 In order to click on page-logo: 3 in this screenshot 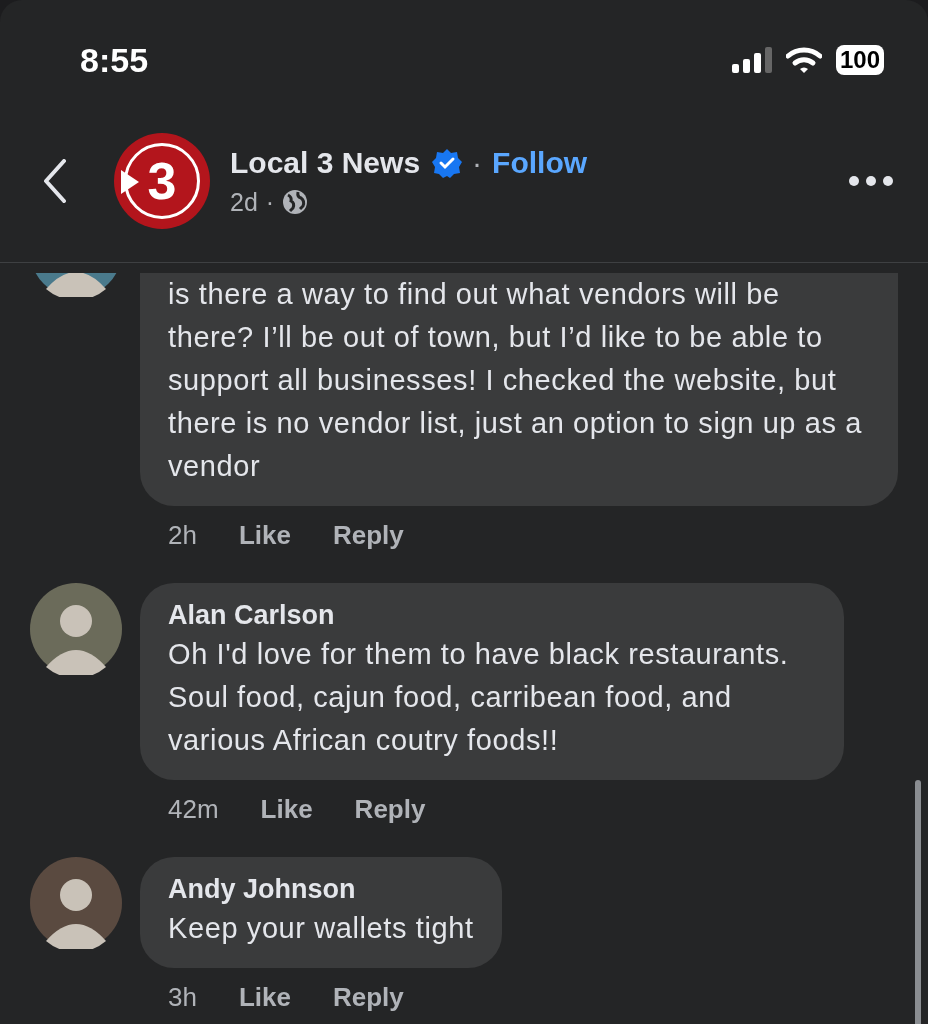, I will do `click(162, 181)`.